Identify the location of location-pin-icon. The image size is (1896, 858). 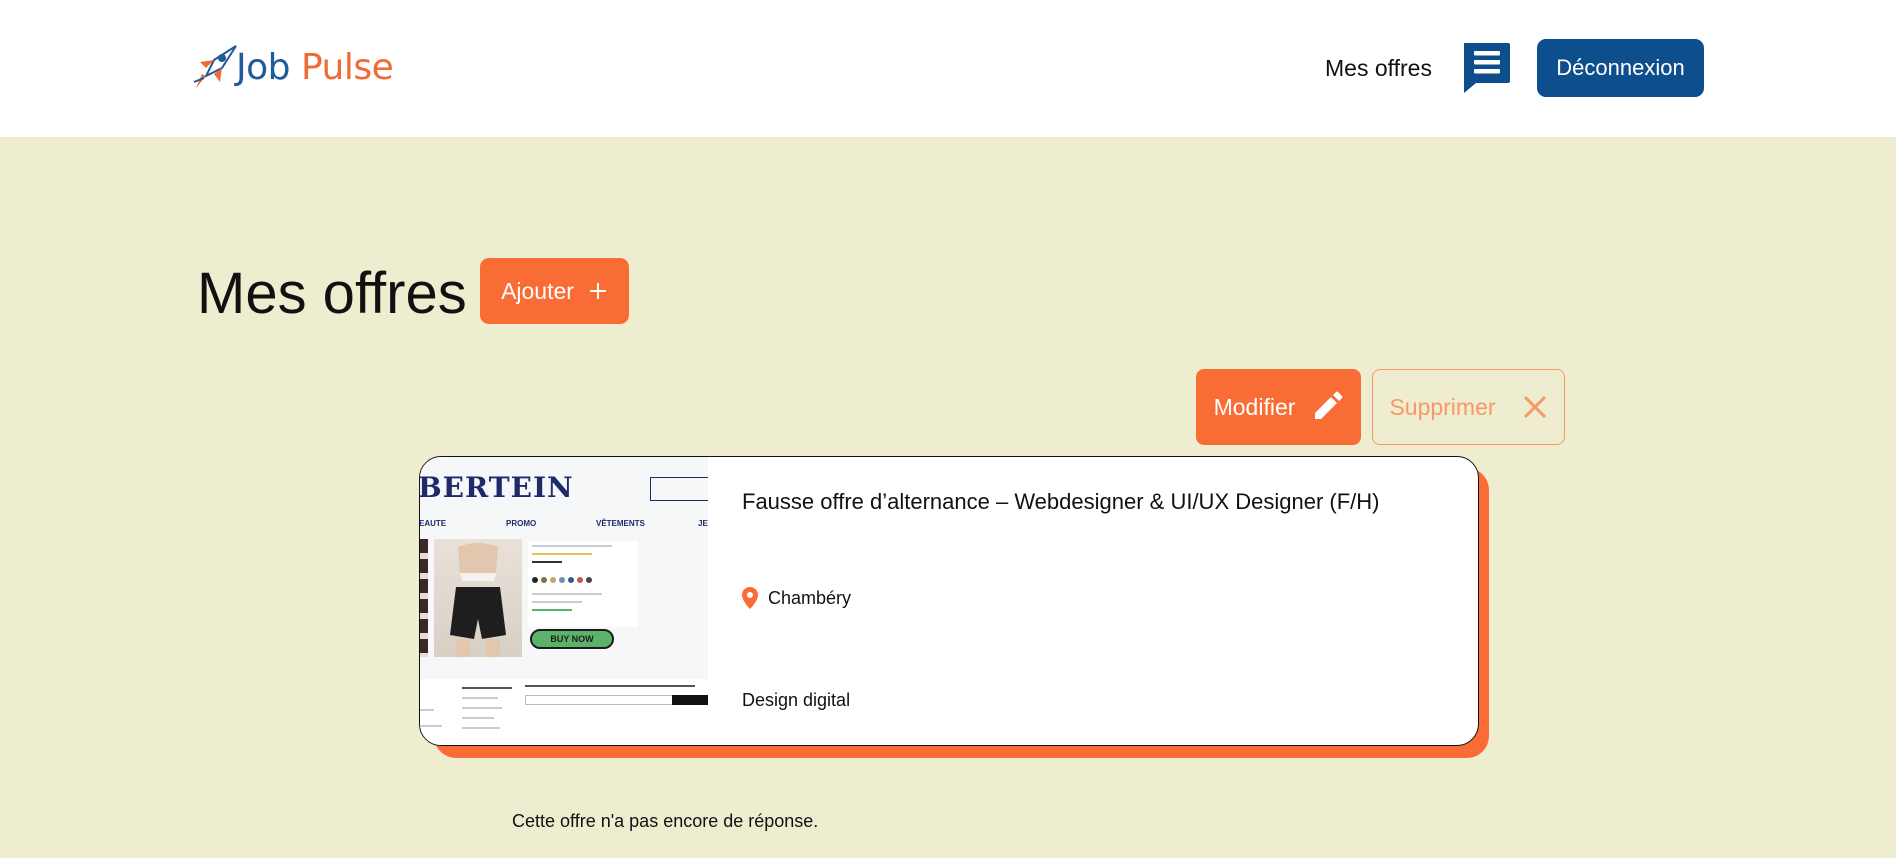
(750, 598).